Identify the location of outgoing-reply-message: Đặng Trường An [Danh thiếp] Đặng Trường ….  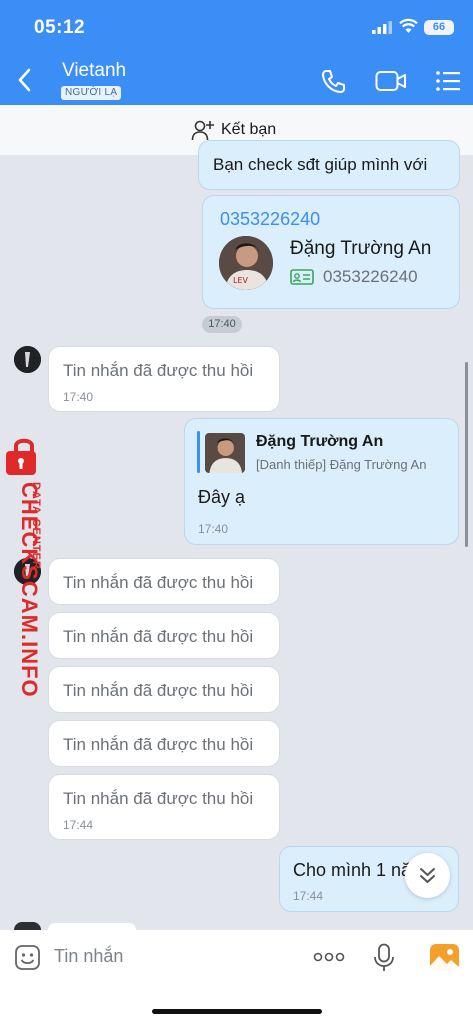
(321, 481).